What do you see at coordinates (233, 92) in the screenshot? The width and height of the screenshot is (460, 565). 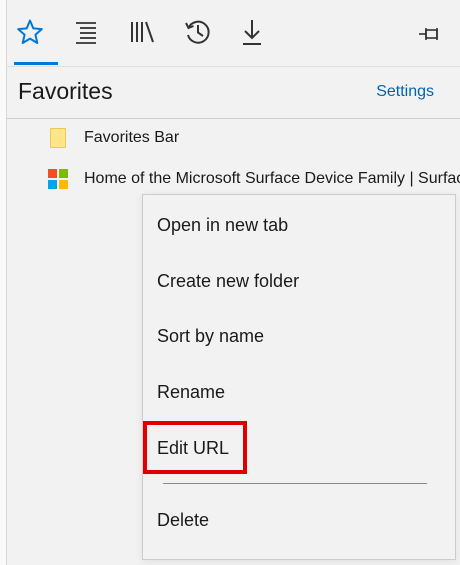 I see `panel-header: Favorites Settings` at bounding box center [233, 92].